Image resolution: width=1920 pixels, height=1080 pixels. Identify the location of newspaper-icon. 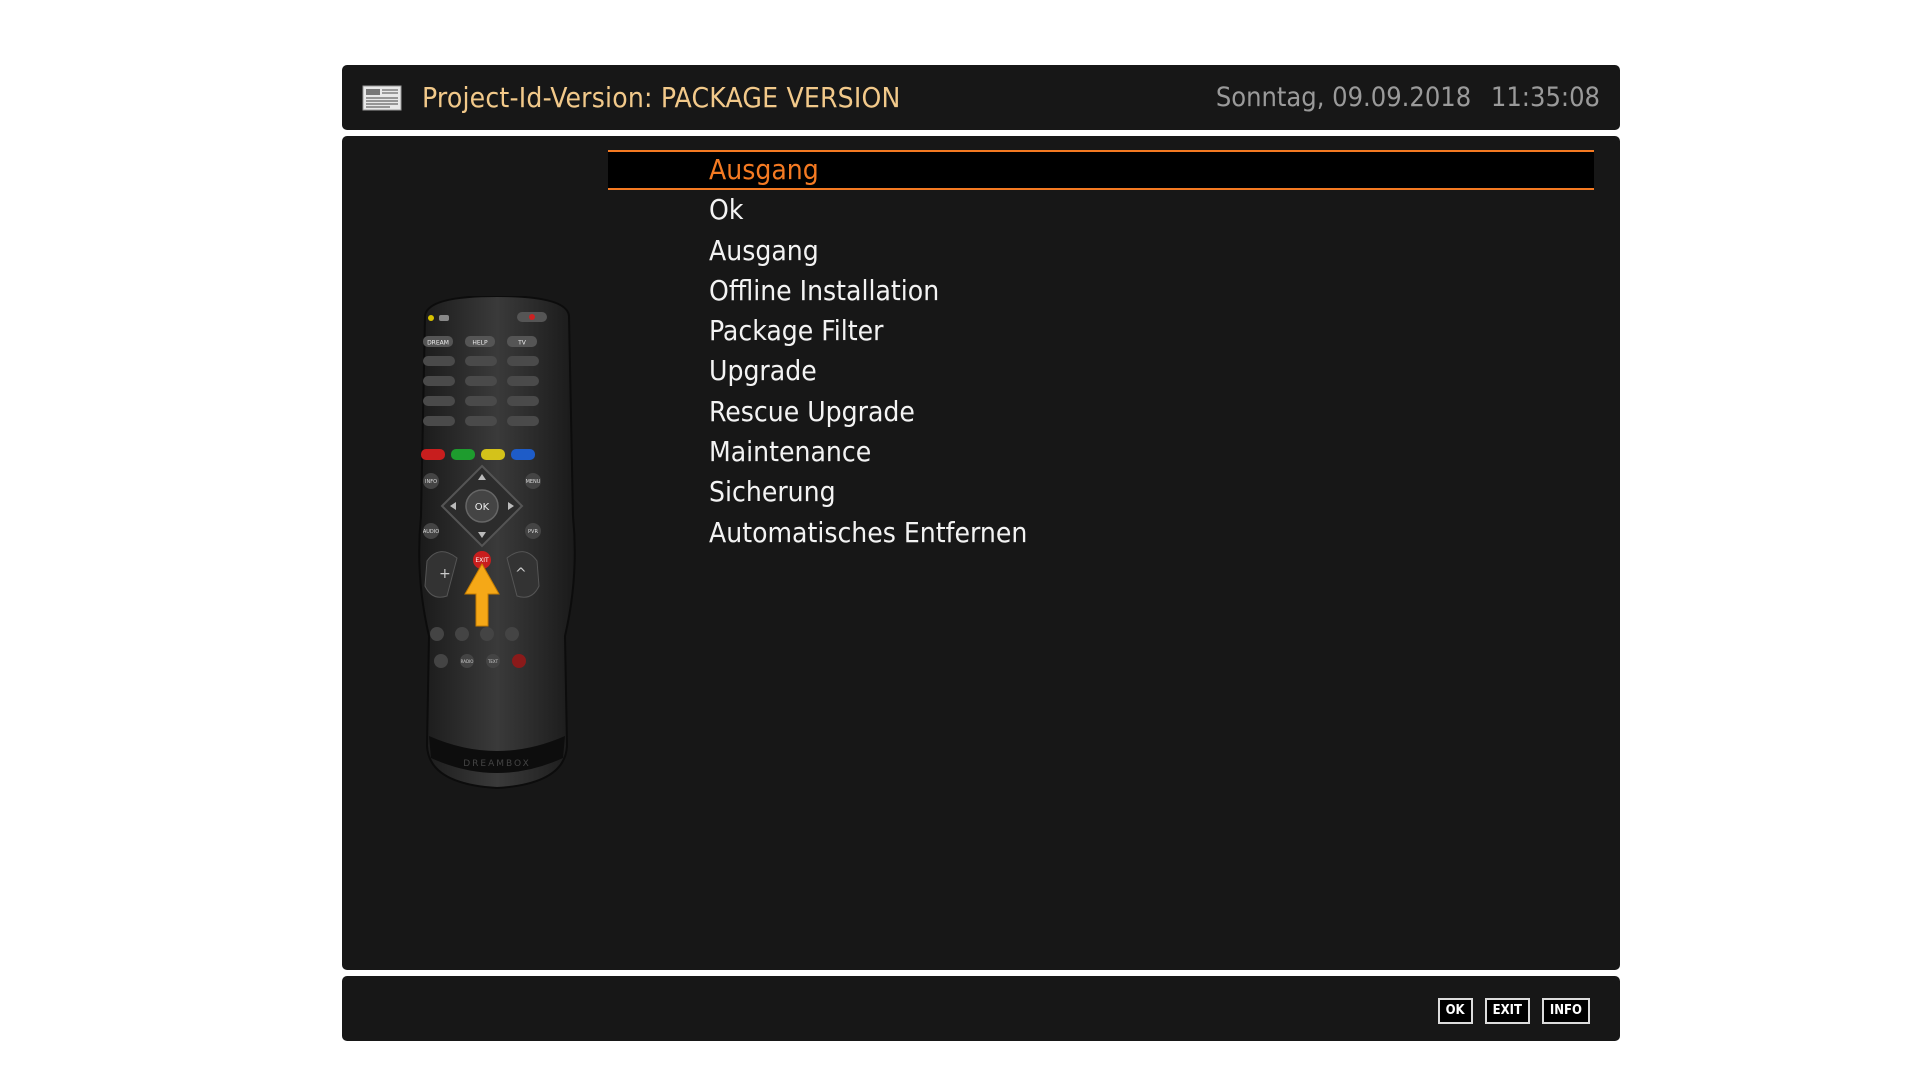
(382, 98).